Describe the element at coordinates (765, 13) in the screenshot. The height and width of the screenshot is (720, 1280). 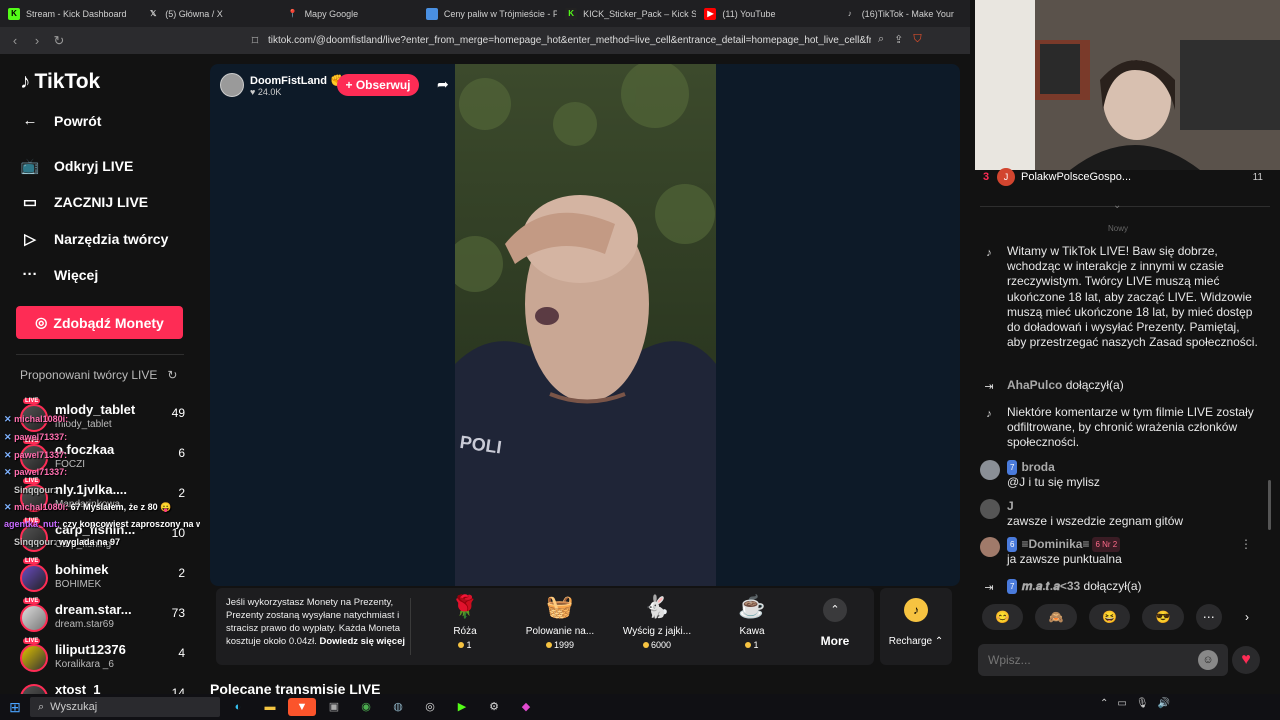
I see `tab-youtube: ▶ (11) YouTube` at that location.